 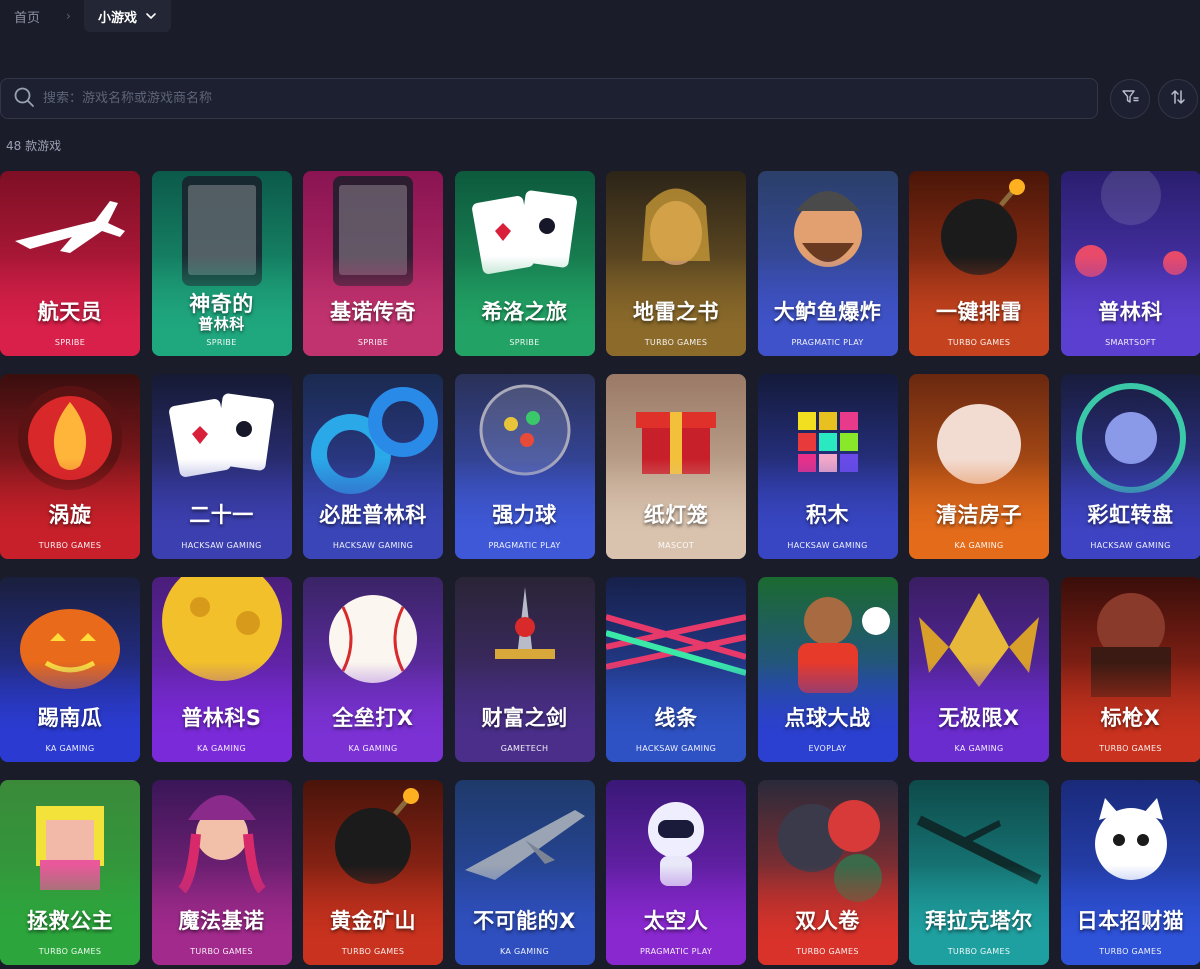 I want to click on game-title-text: 点球大战, so click(x=827, y=718).